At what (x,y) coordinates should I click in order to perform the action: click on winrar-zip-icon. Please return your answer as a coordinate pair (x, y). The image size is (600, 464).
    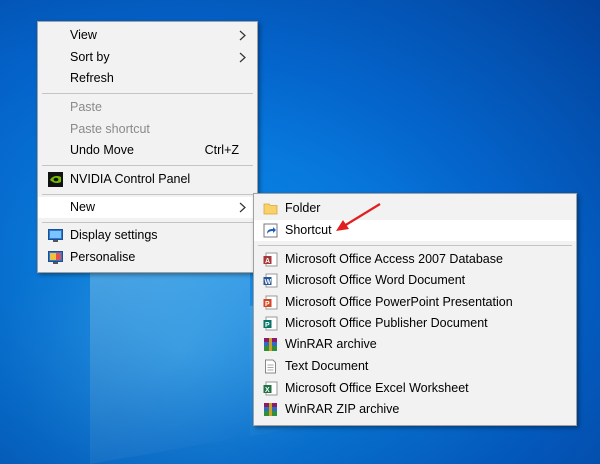
    Looking at the image, I should click on (270, 409).